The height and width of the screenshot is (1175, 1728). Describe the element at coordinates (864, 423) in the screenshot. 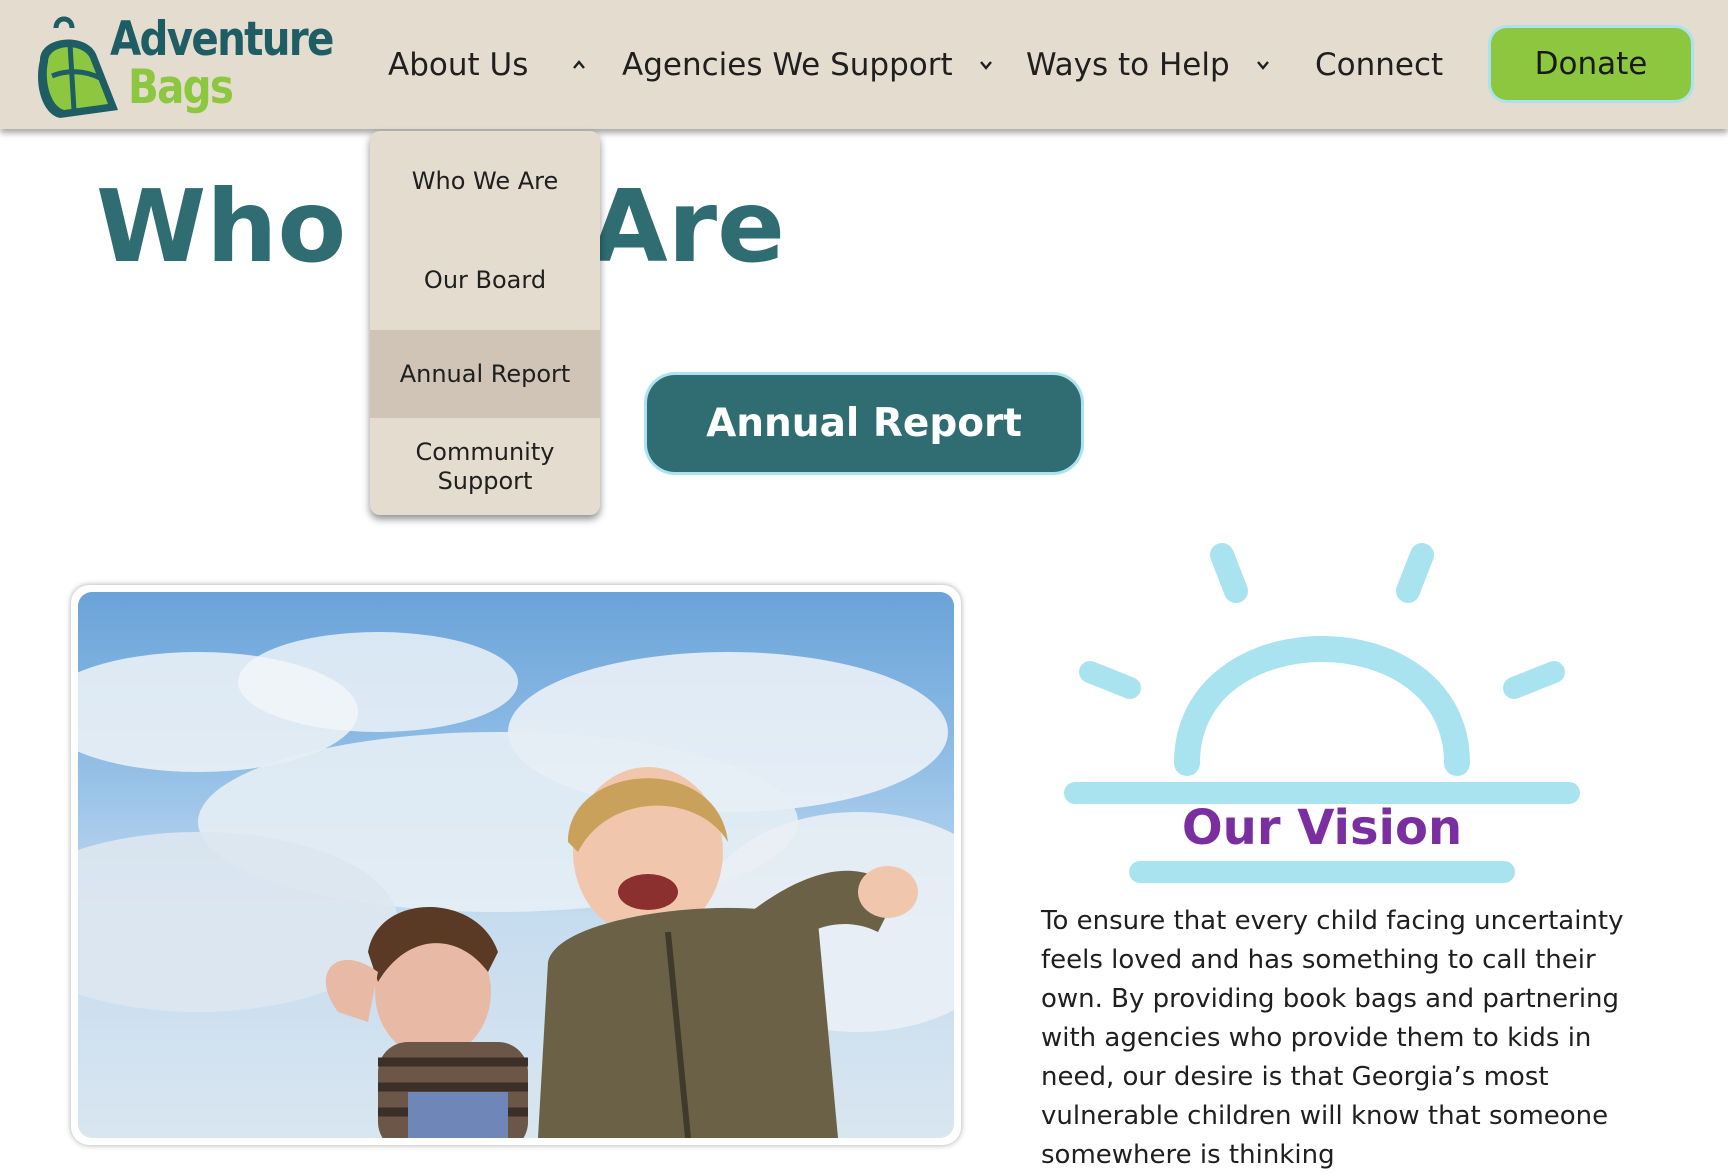

I see `annual-report-button: Annual Report` at that location.